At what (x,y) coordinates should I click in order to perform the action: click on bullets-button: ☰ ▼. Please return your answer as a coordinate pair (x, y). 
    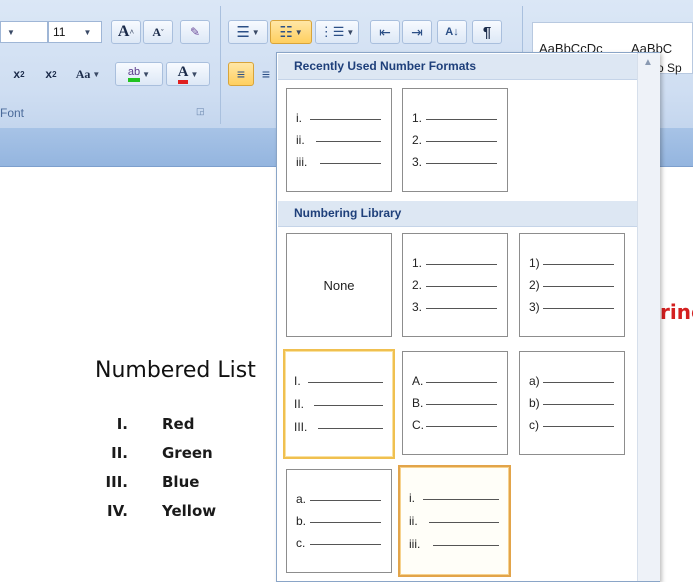
    Looking at the image, I should click on (248, 32).